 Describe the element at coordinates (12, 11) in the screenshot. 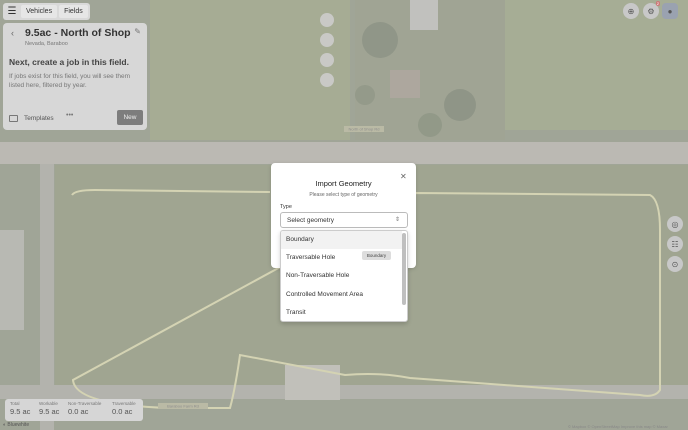

I see `menu-icon: ☰` at that location.